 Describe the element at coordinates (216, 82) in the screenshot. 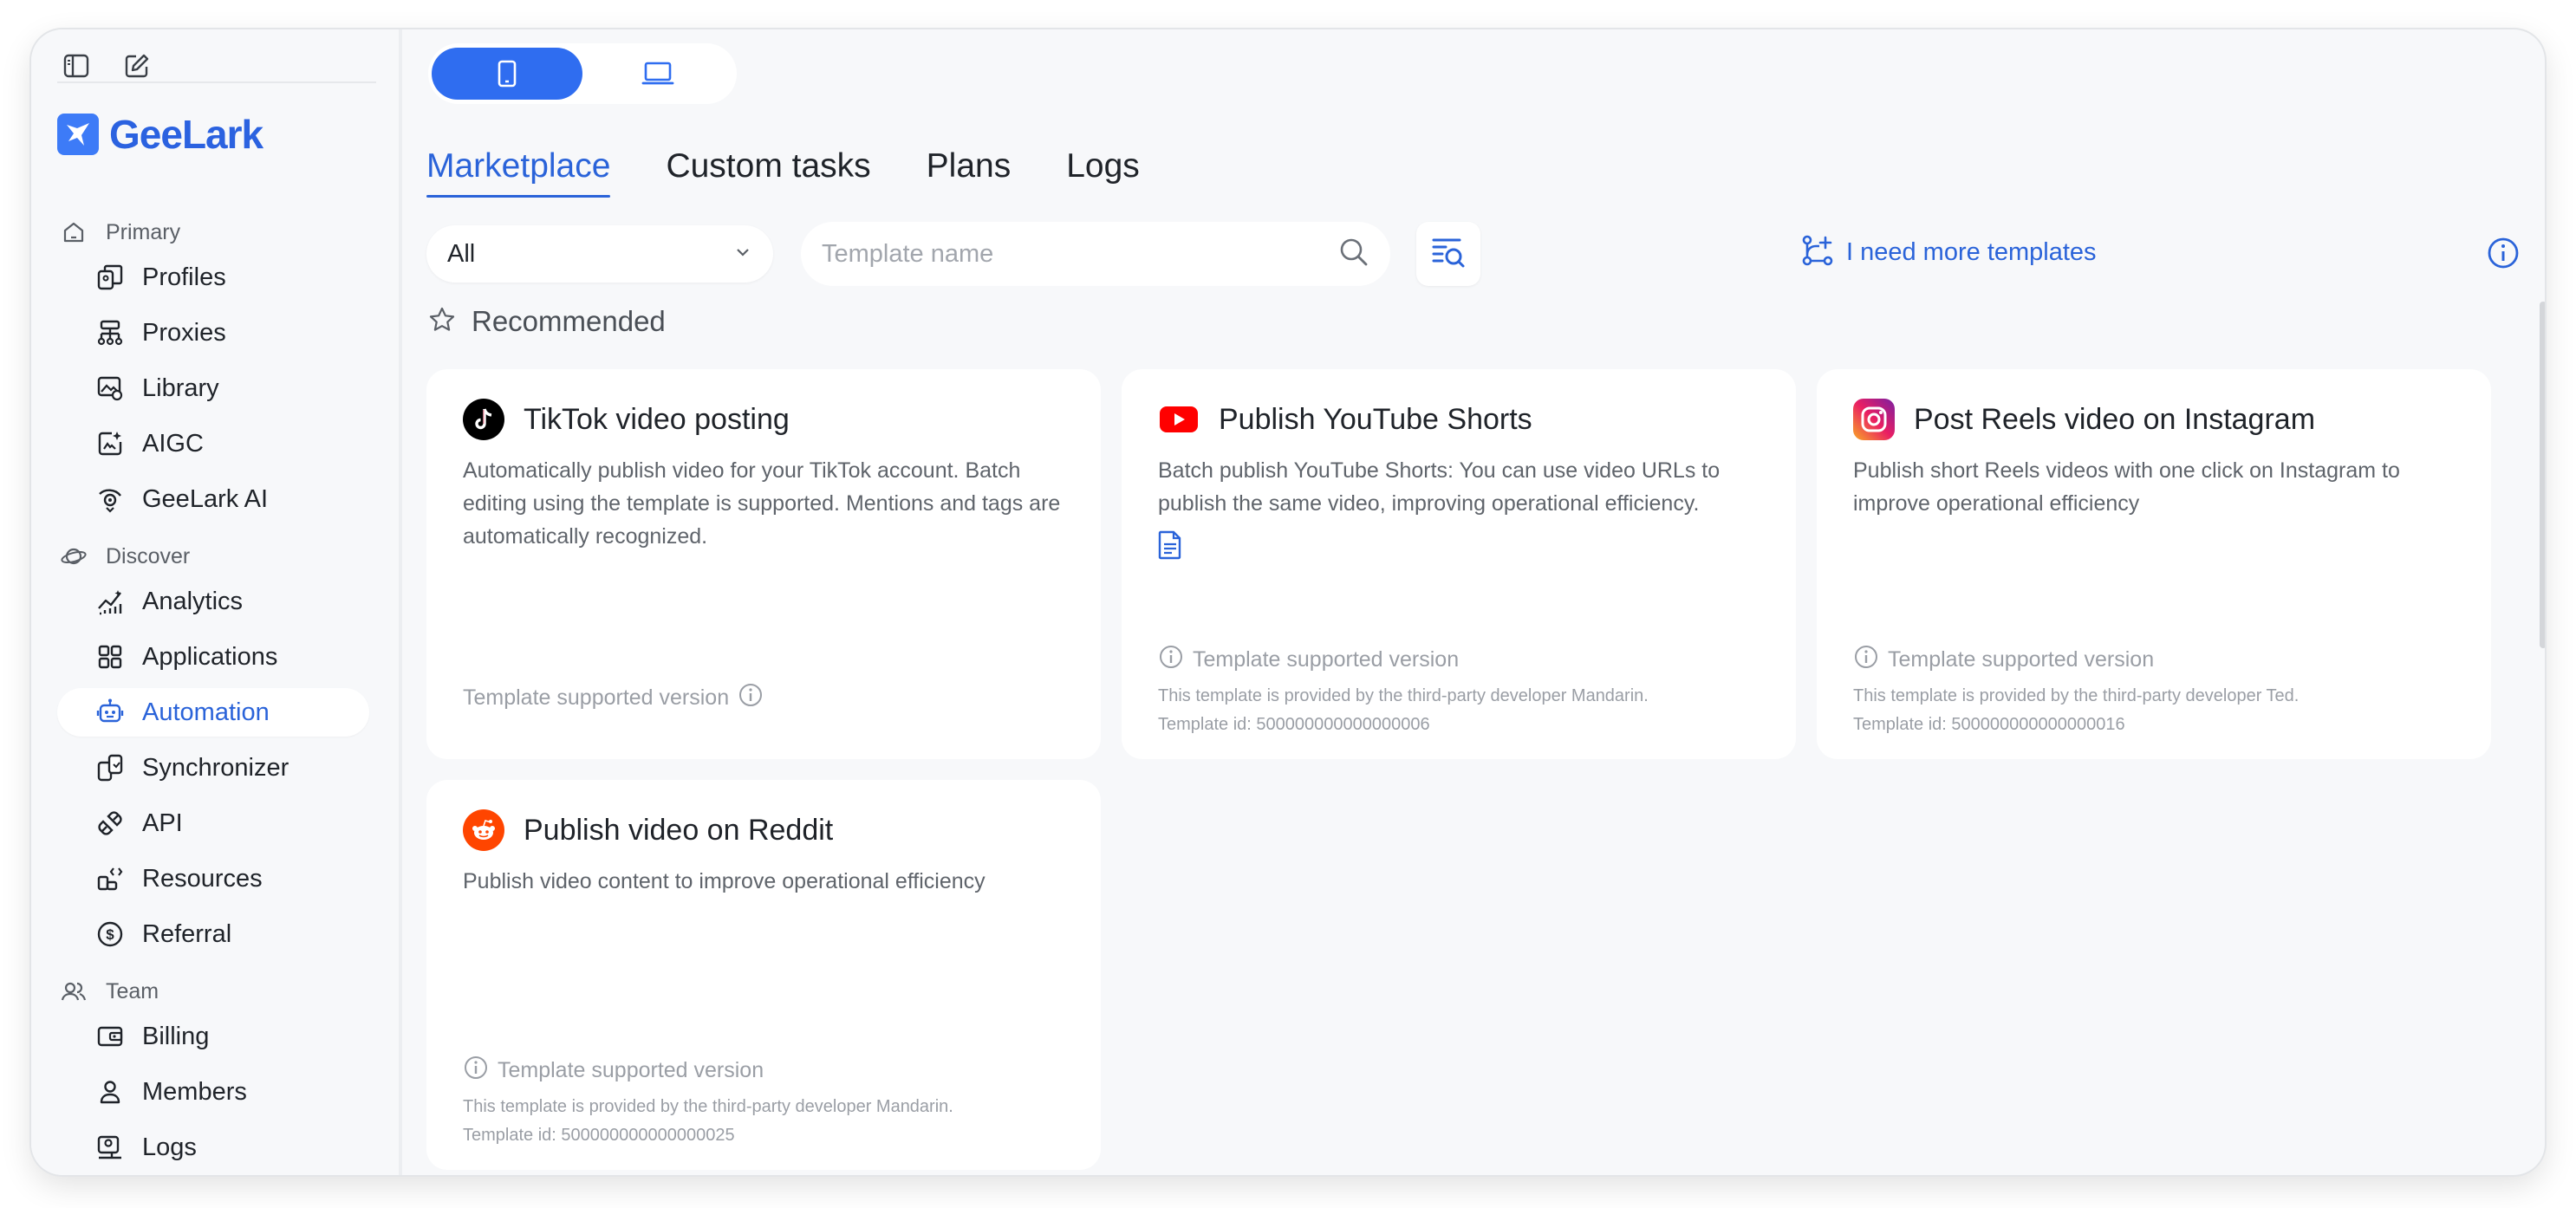

I see `divider` at that location.